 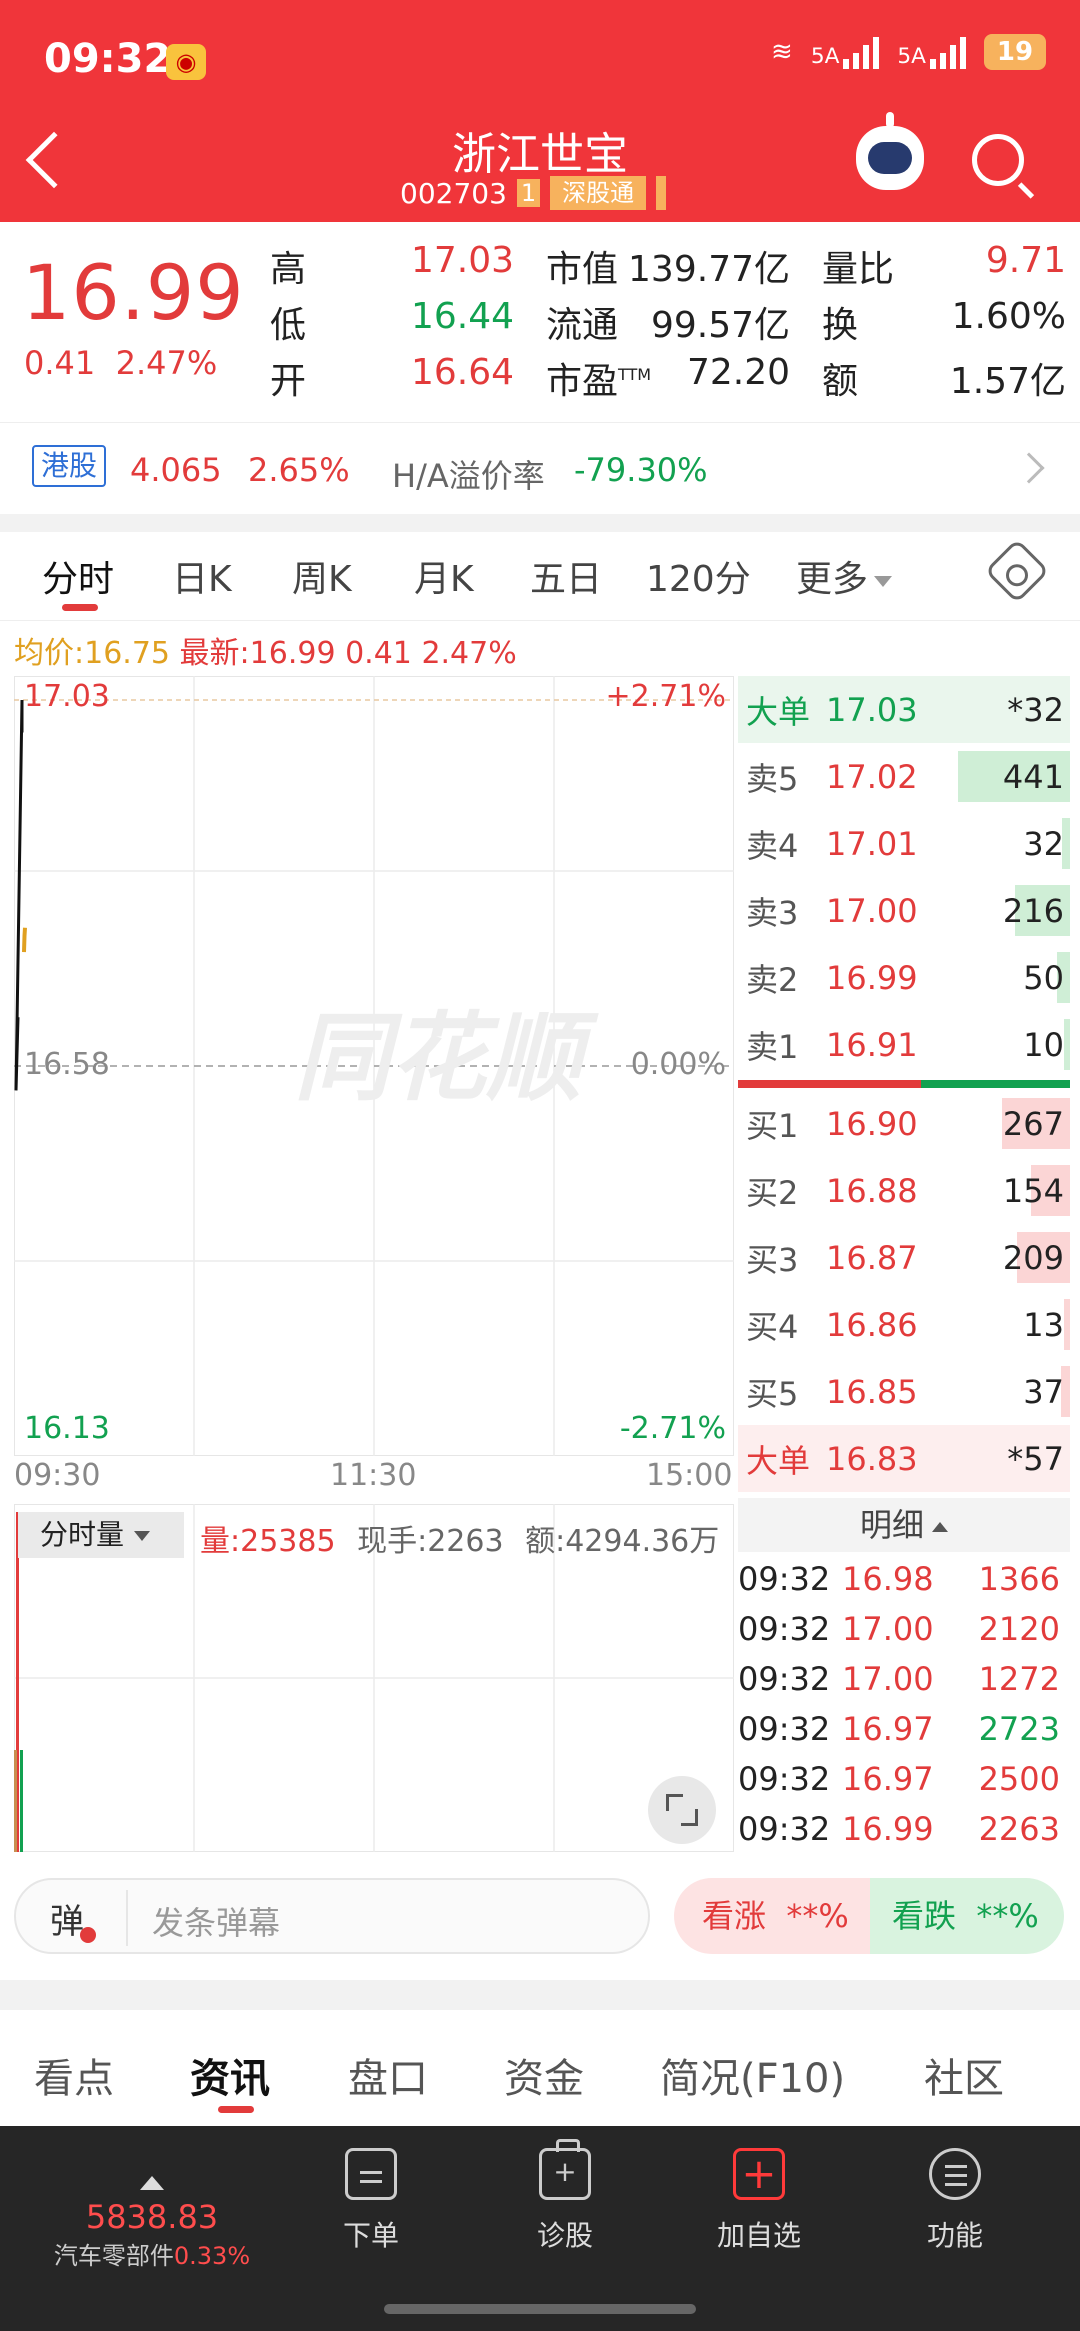 I want to click on x-tick-end: 15:00, so click(x=689, y=1475).